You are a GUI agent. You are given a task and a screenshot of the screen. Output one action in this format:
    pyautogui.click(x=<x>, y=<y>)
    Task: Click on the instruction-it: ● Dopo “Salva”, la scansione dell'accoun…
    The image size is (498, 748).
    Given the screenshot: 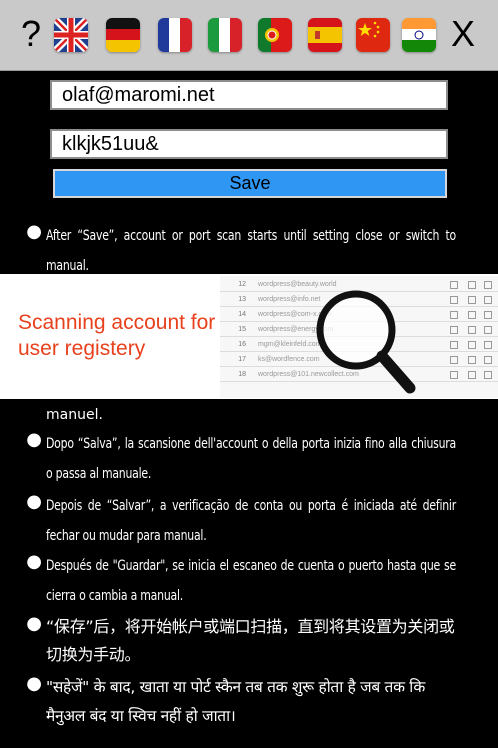 What is the action you would take?
    pyautogui.click(x=241, y=459)
    